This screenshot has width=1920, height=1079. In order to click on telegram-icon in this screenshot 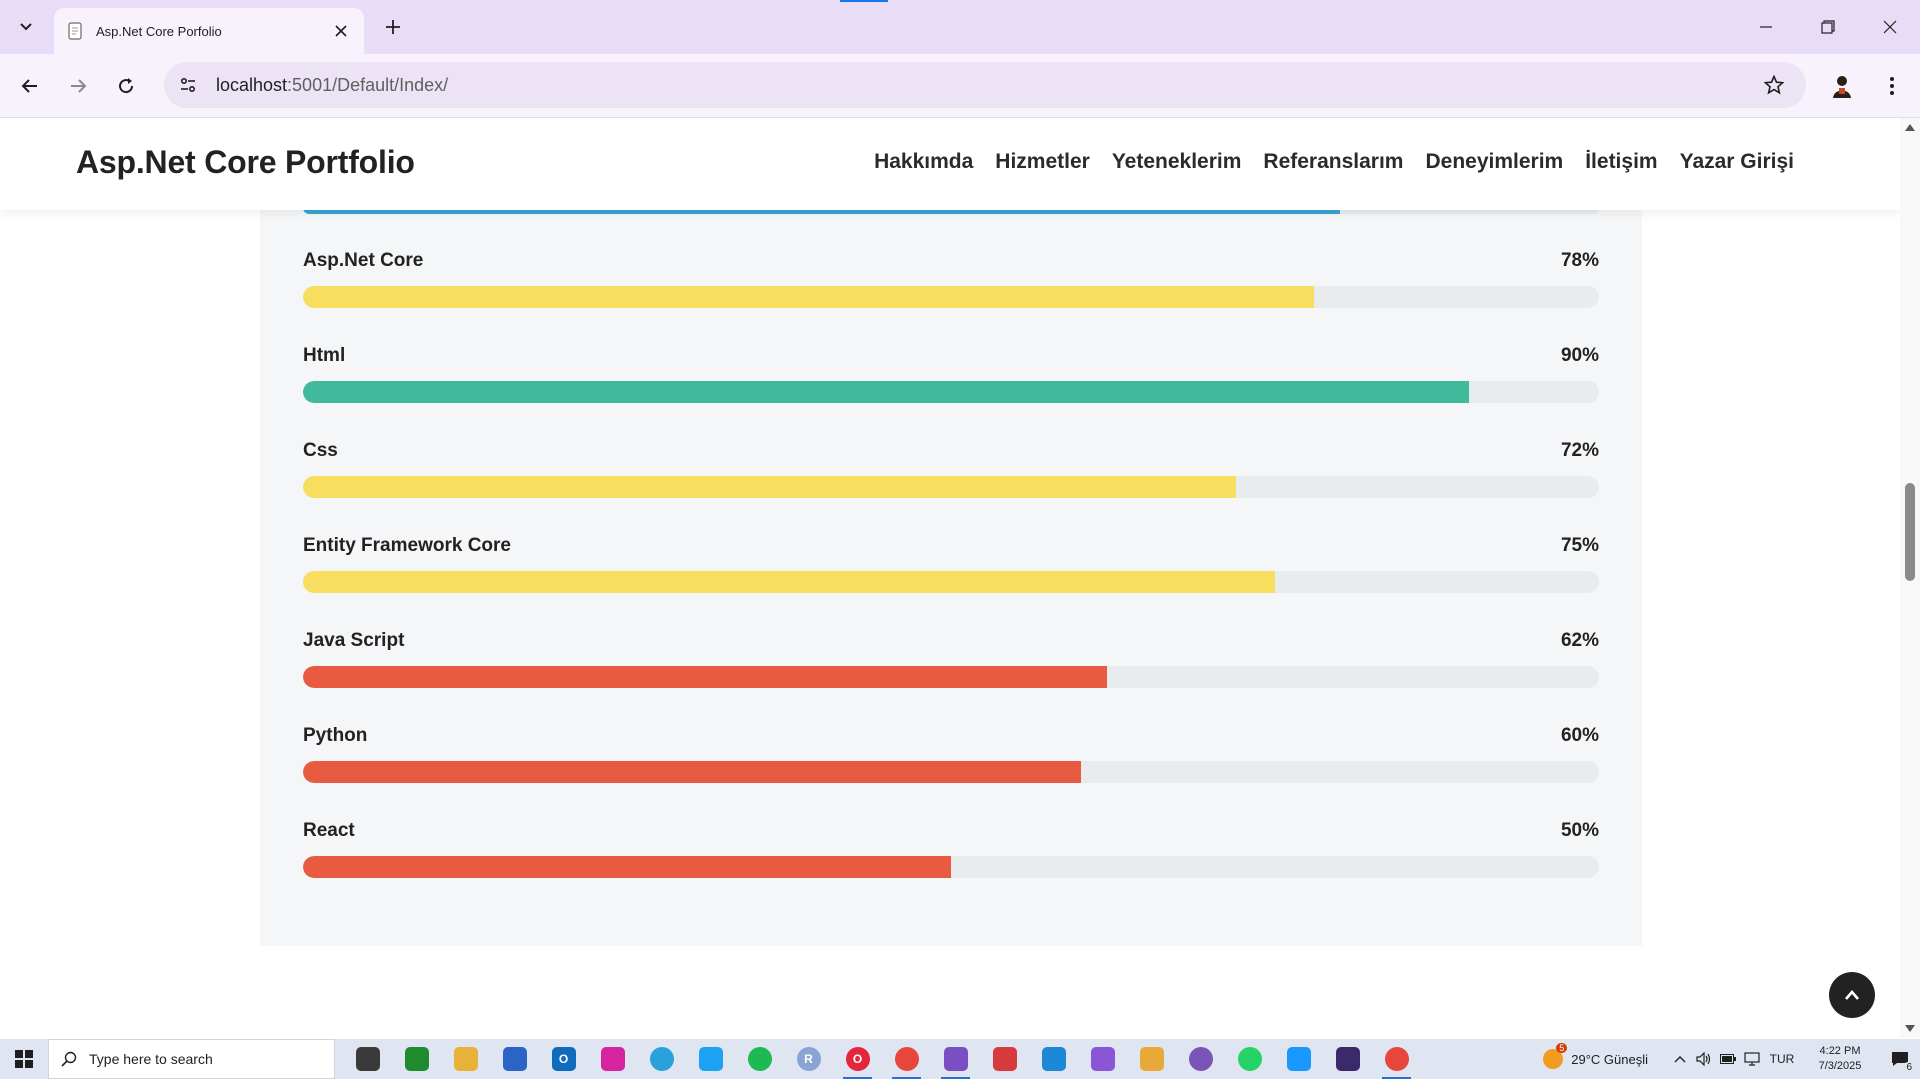, I will do `click(661, 1059)`.